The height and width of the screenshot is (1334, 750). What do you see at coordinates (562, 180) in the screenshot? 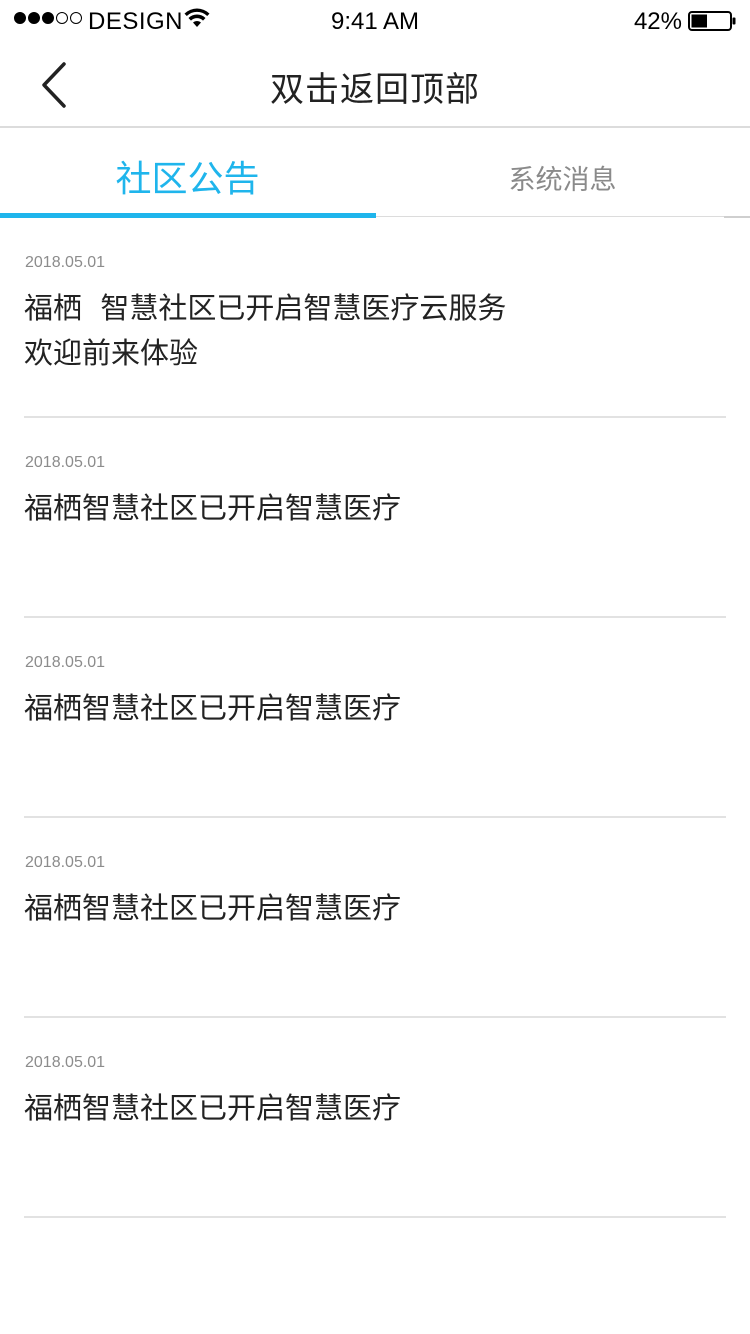
I see `tab-label: 系统消息` at bounding box center [562, 180].